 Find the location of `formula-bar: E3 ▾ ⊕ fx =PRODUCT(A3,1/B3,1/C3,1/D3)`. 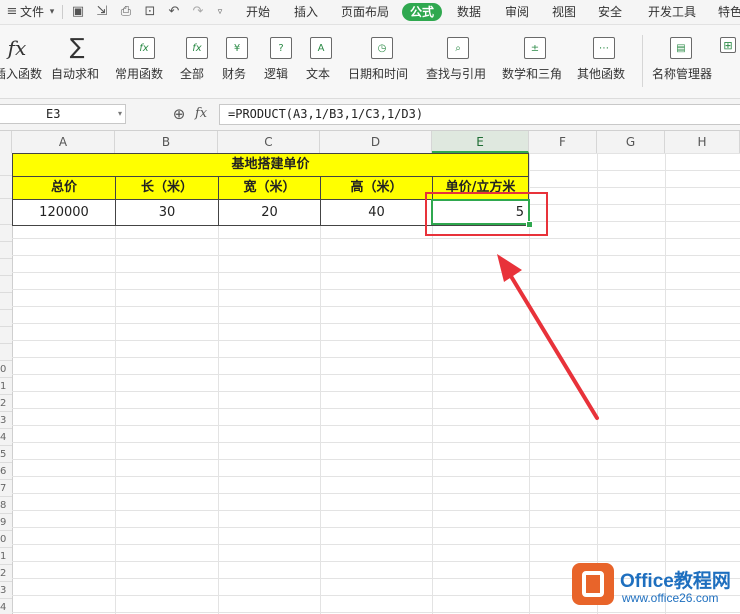

formula-bar: E3 ▾ ⊕ fx =PRODUCT(A3,1/B3,1/C3,1/D3) is located at coordinates (370, 115).